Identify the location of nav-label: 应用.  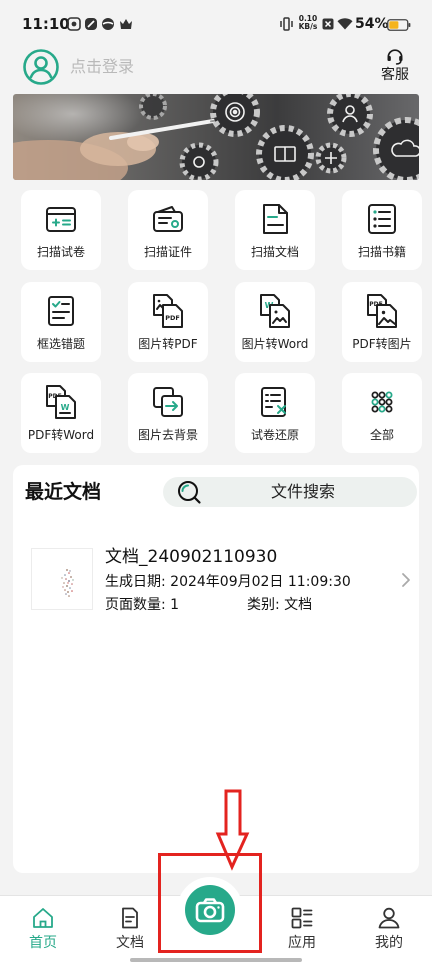
(302, 943).